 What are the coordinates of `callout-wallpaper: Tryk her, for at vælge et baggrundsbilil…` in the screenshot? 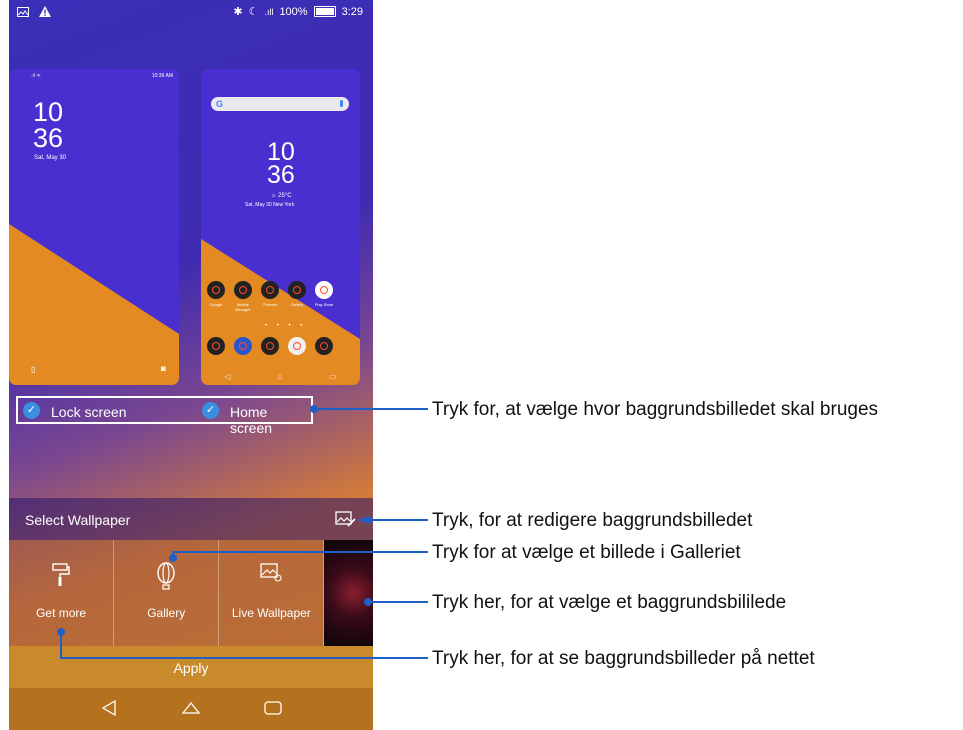 It's located at (609, 602).